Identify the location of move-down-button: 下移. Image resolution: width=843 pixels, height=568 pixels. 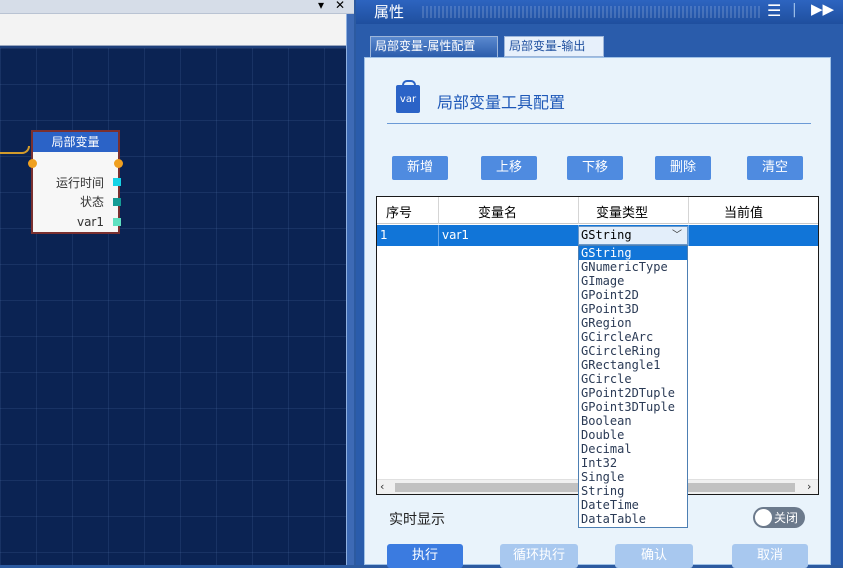
(595, 168).